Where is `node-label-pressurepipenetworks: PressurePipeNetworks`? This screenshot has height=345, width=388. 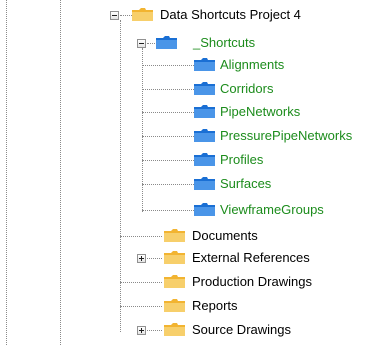 node-label-pressurepipenetworks: PressurePipeNetworks is located at coordinates (286, 135).